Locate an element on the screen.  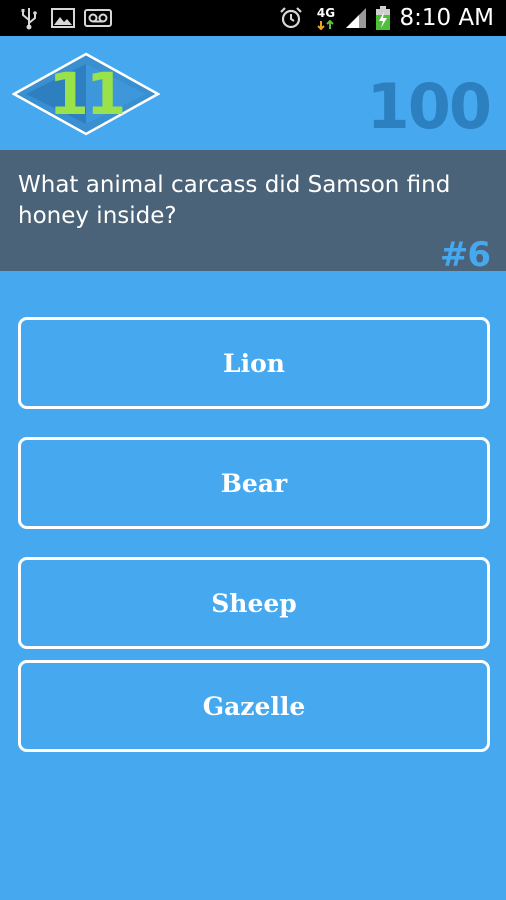
battery-charging-icon is located at coordinates (383, 18).